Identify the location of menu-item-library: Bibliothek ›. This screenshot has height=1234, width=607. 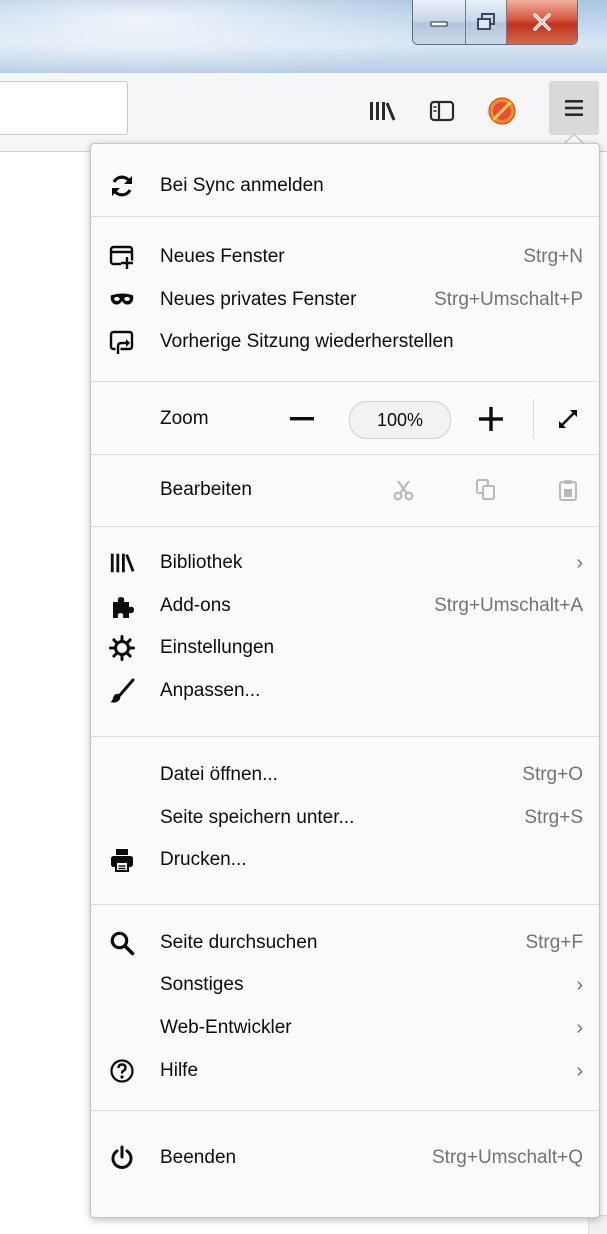
(345, 563).